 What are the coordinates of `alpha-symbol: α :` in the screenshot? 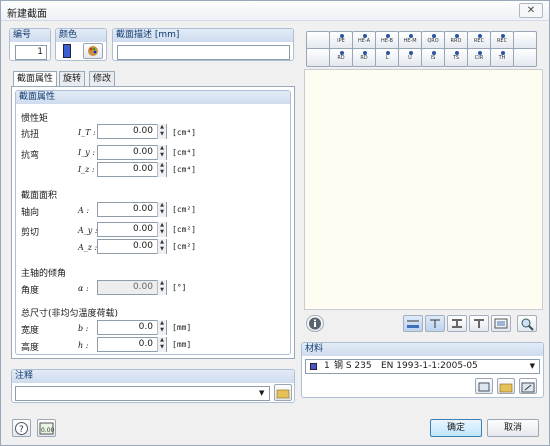 It's located at (83, 288).